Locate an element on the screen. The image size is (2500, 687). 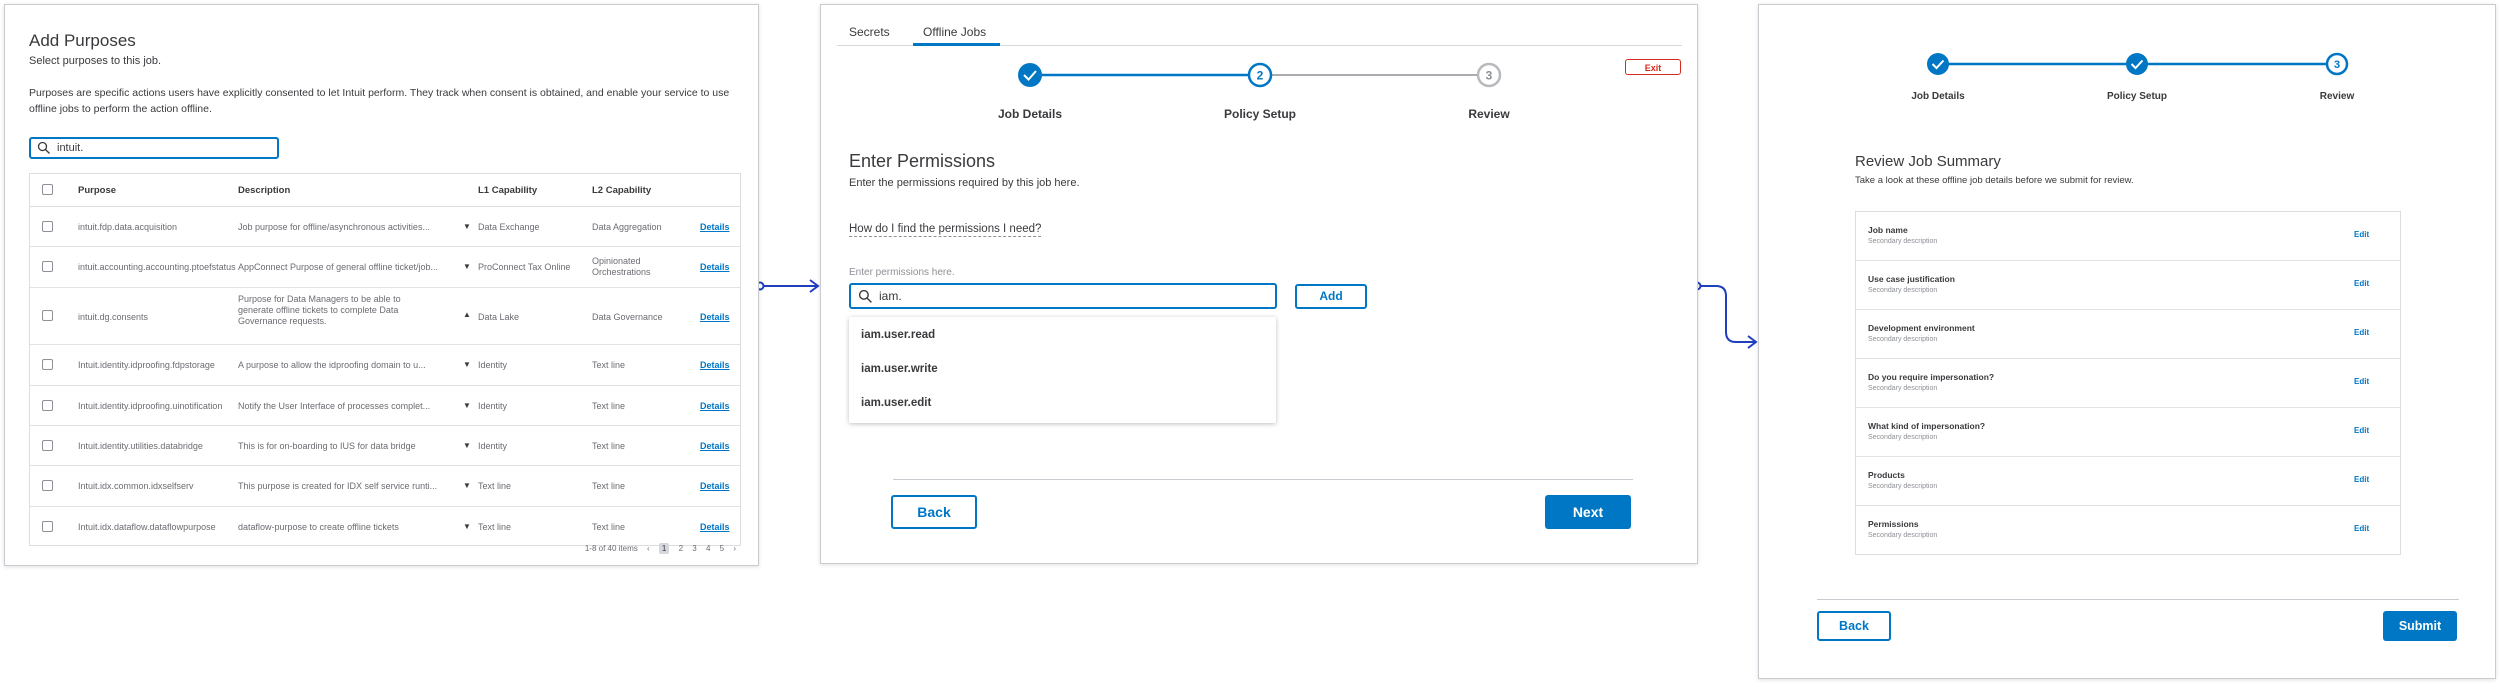
step-label-job-details: Job Details is located at coordinates (1030, 114).